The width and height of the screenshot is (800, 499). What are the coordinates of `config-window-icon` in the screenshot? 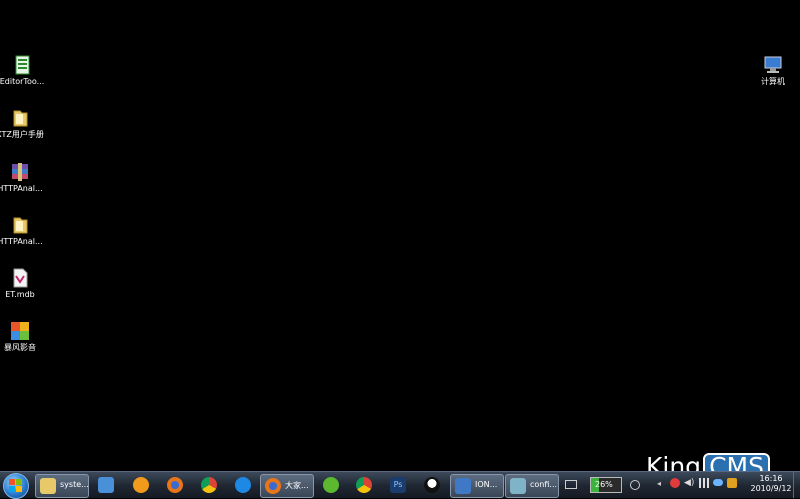 It's located at (518, 486).